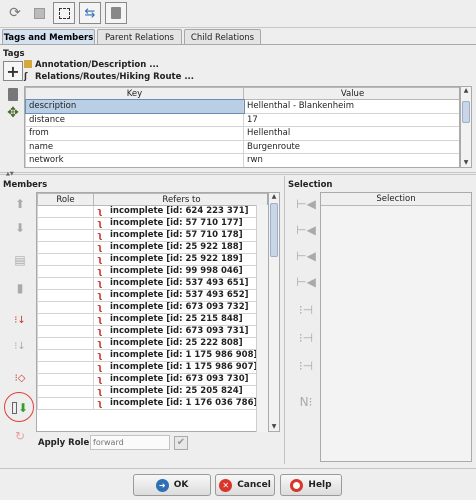  I want to click on member-refers-to-cell: ʅ incomplete [id: 673 093 730], so click(180, 379).